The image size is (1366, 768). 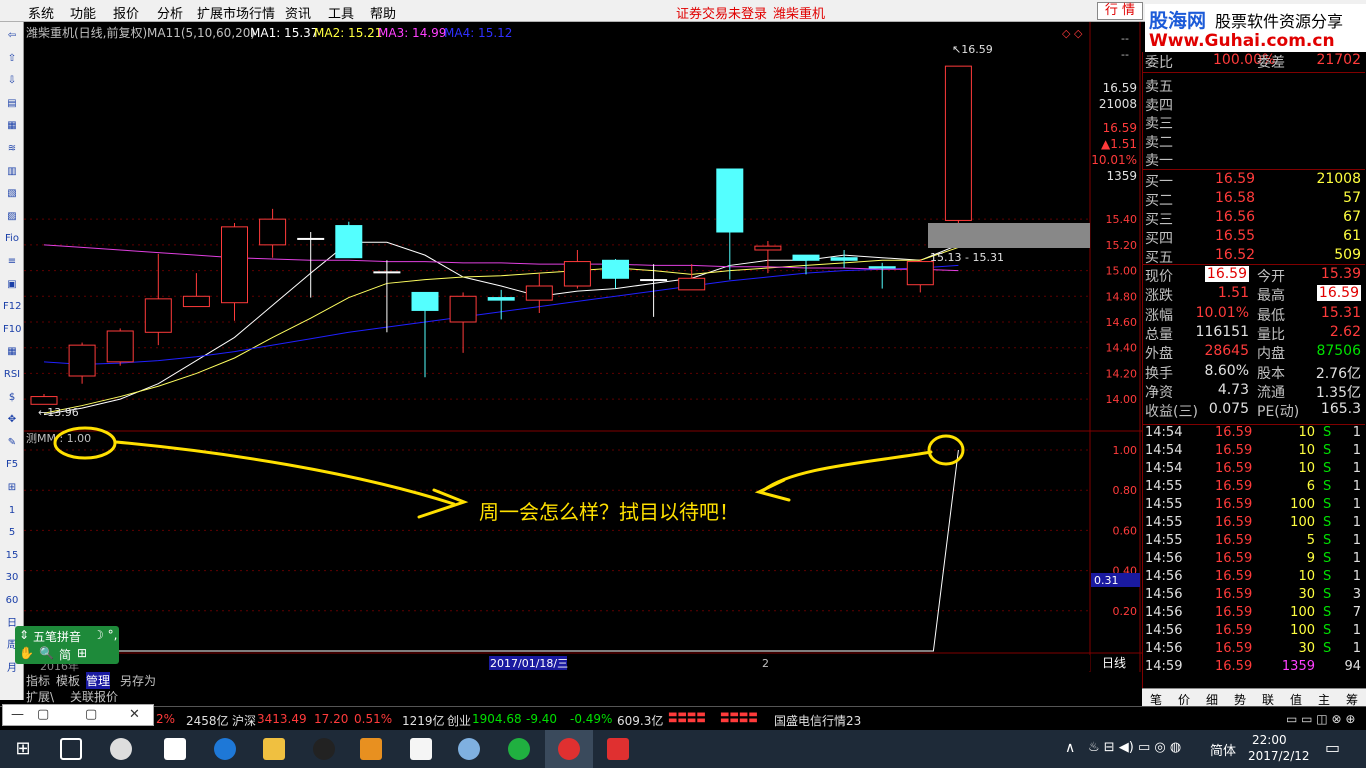 What do you see at coordinates (1306, 432) in the screenshot?
I see `tick-volume: 10` at bounding box center [1306, 432].